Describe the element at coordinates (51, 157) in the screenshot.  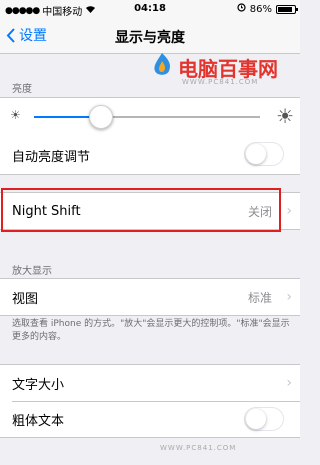
I see `auto-brightness-label: 自动亮度调节` at that location.